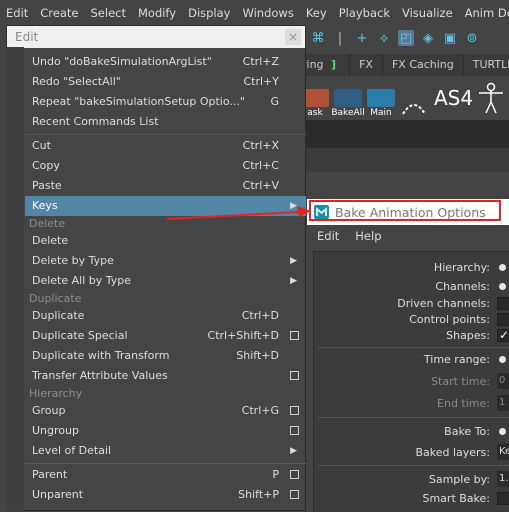 Image resolution: width=509 pixels, height=512 pixels. What do you see at coordinates (362, 38) in the screenshot?
I see `snap-plus-icon: +` at bounding box center [362, 38].